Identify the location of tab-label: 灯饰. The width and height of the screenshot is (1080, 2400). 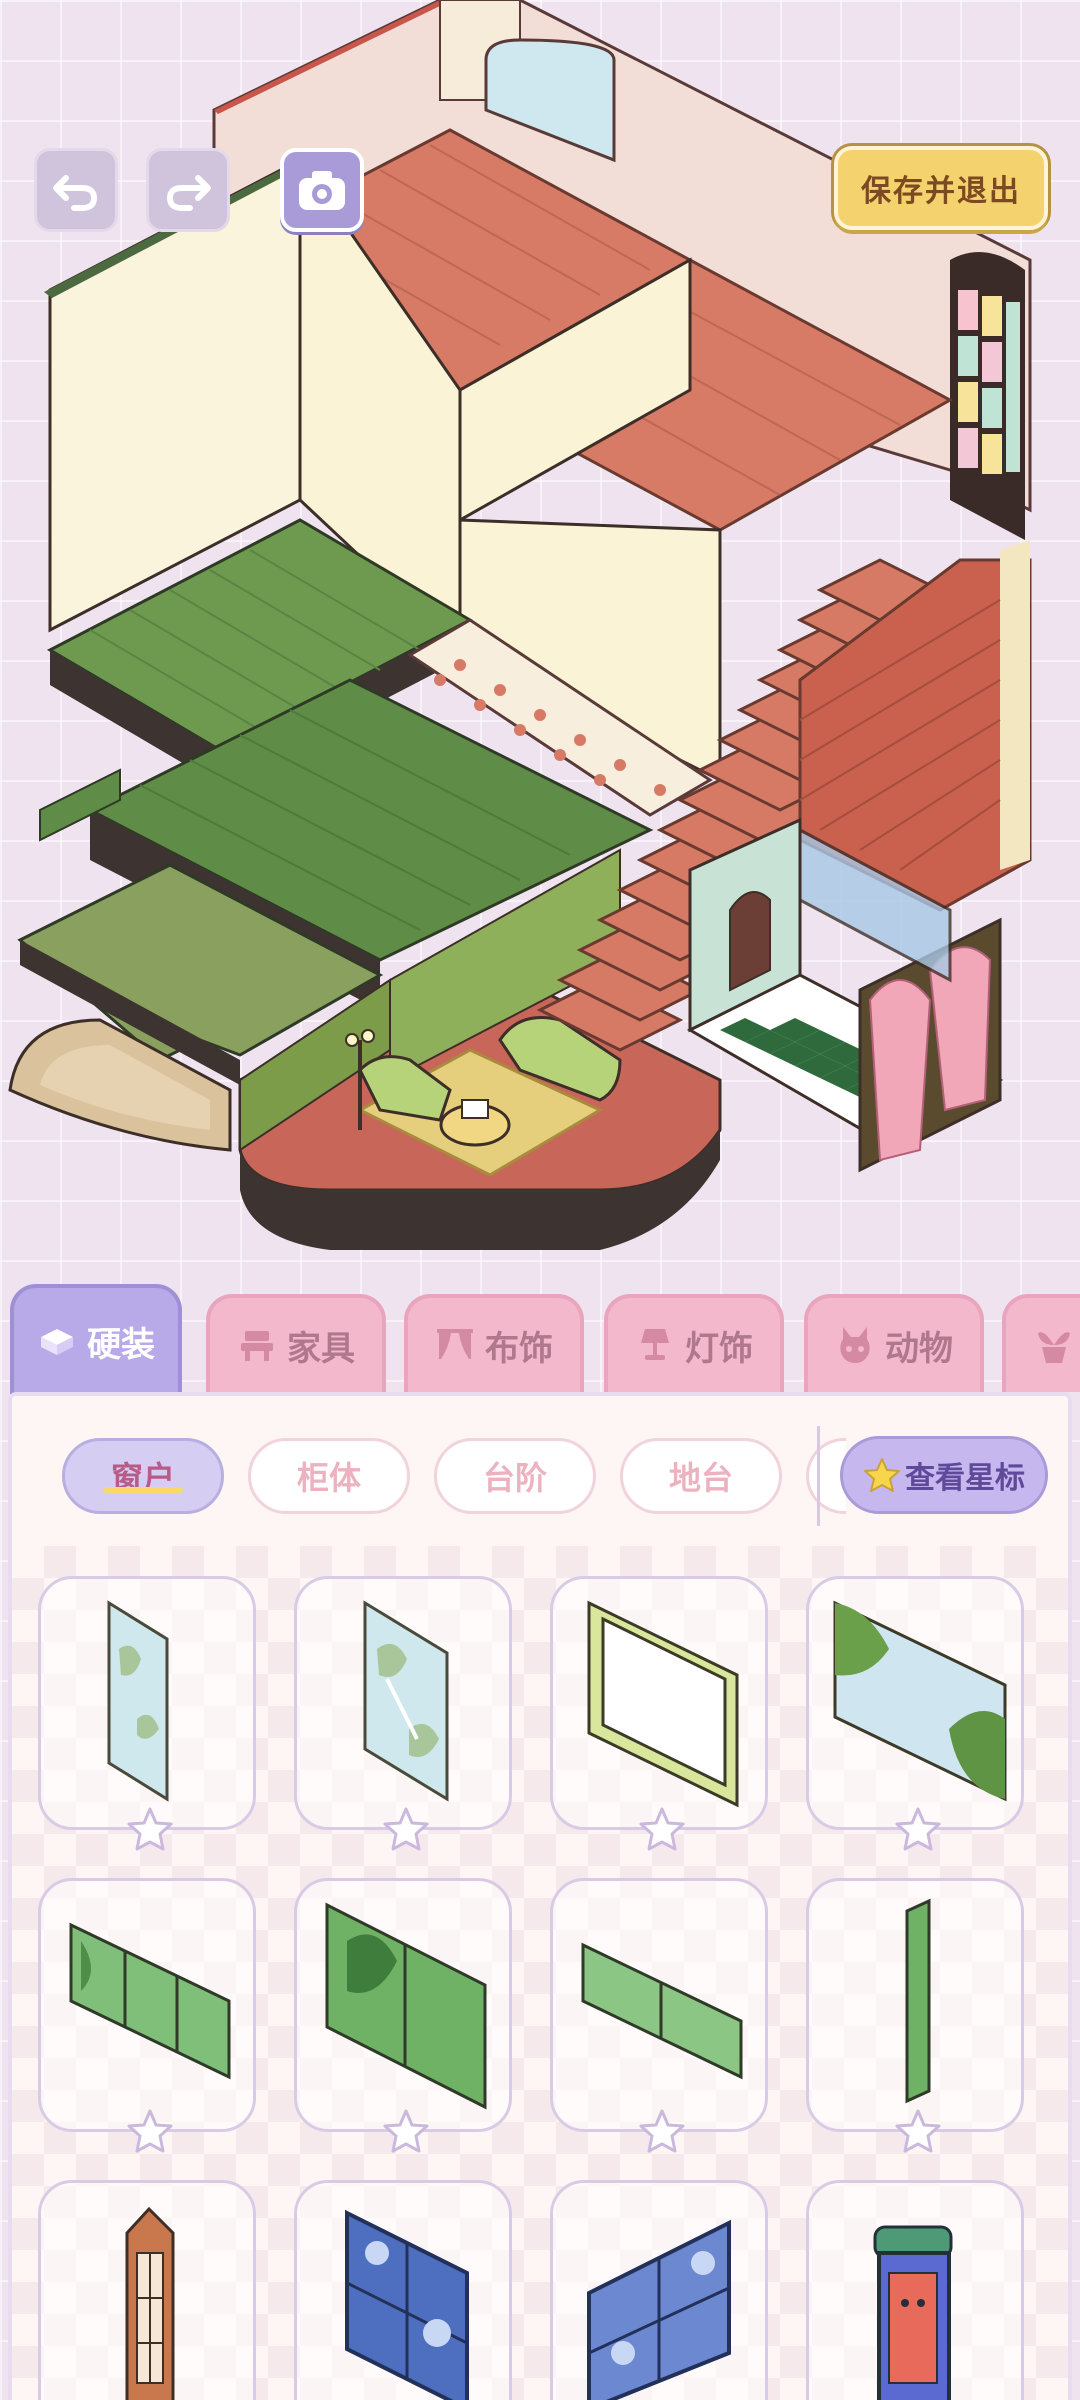
(719, 1348).